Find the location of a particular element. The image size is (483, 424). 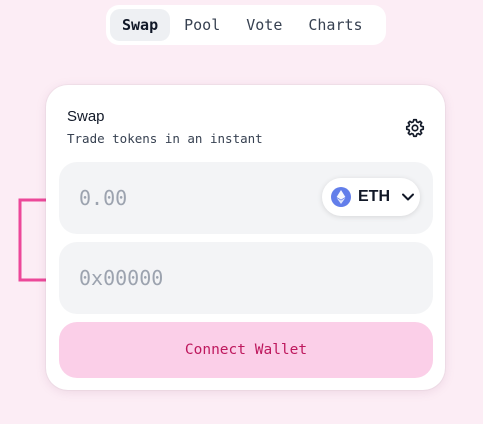

chevron-down-icon is located at coordinates (408, 197).